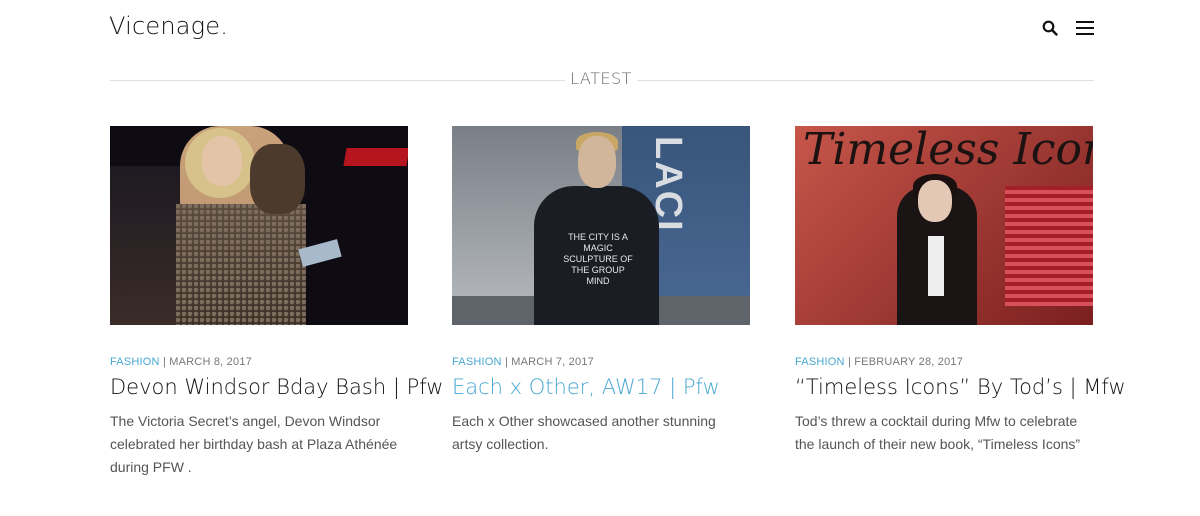  I want to click on shirt-collar-shape, so click(936, 266).